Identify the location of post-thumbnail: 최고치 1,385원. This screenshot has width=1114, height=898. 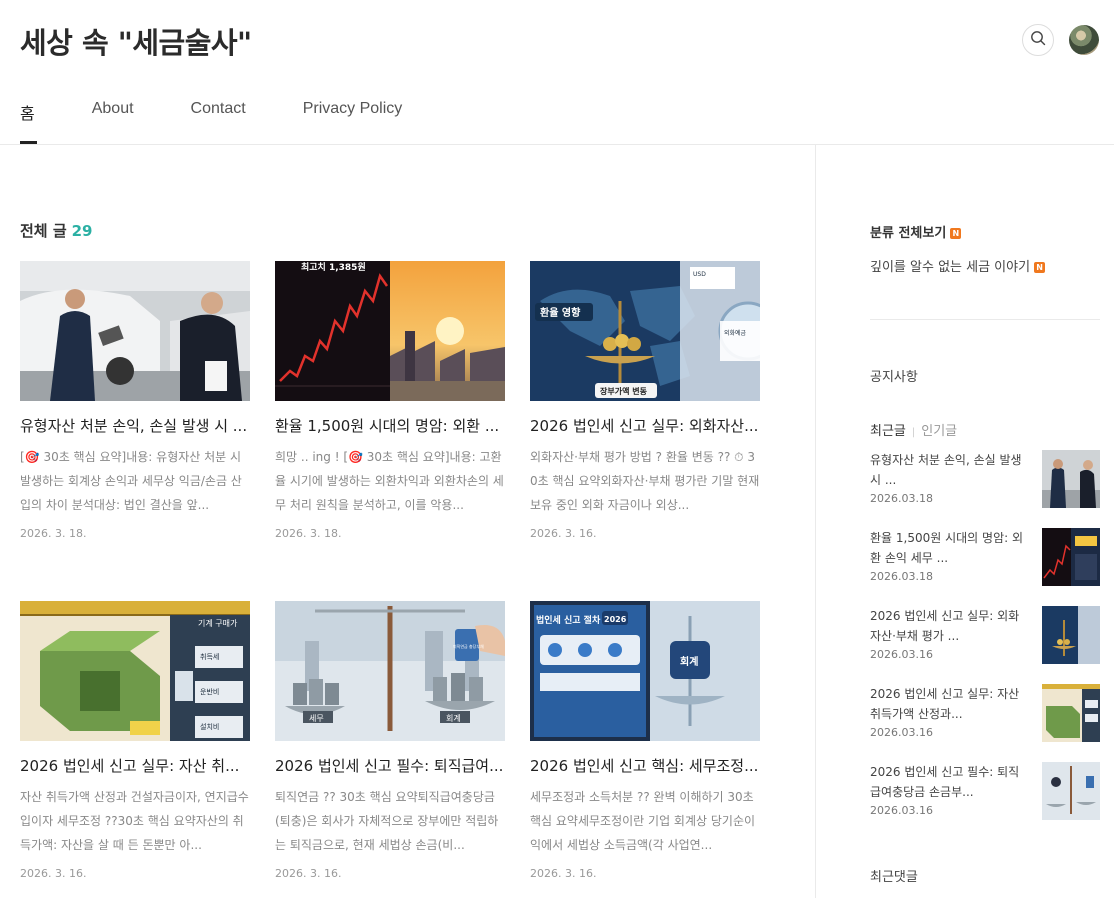
(390, 331).